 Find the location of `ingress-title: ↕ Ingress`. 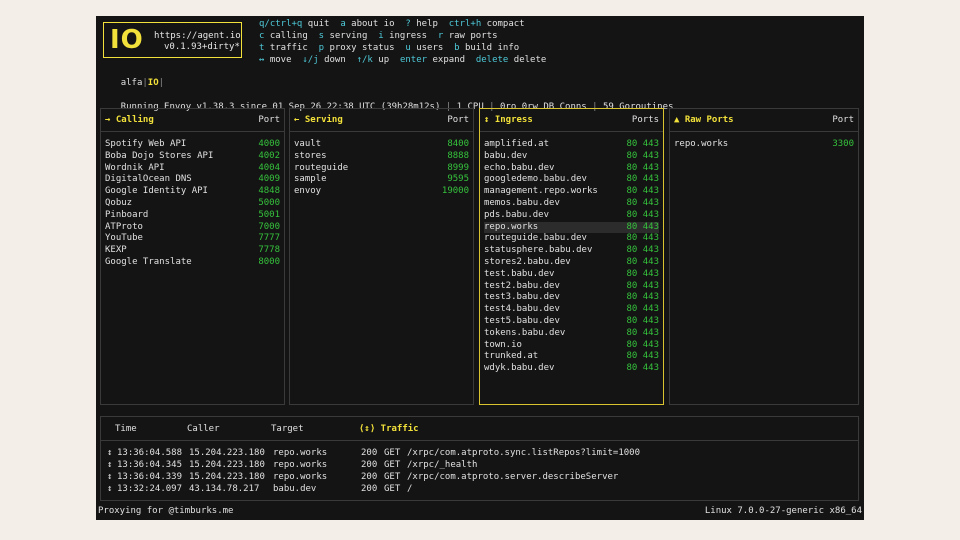

ingress-title: ↕ Ingress is located at coordinates (508, 120).